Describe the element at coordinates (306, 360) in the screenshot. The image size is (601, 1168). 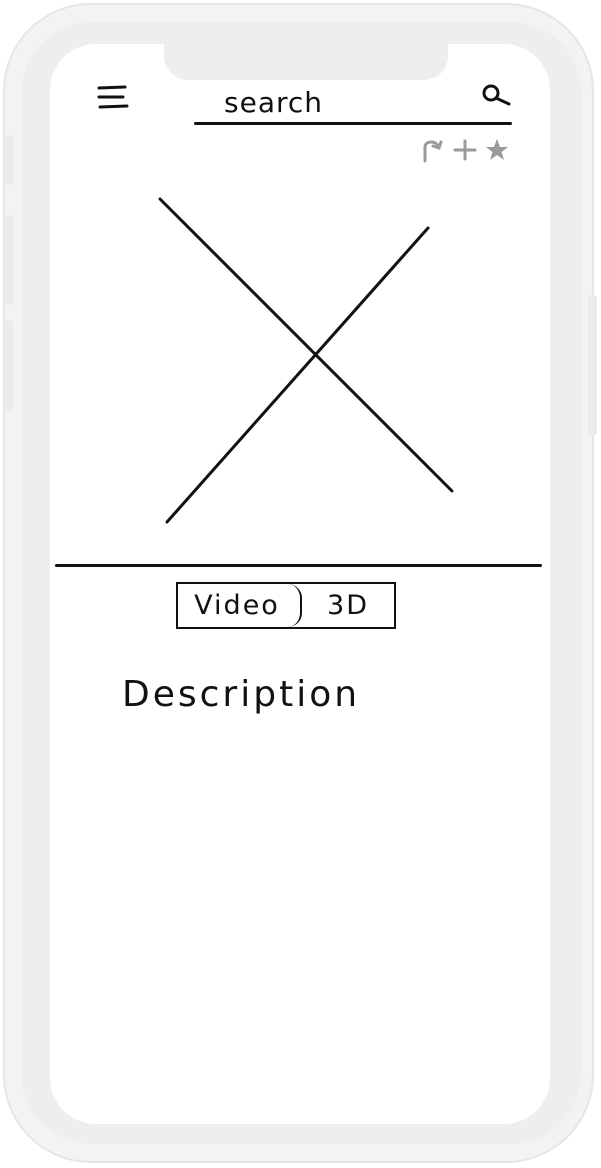
I see `image-placeholder-icon` at that location.